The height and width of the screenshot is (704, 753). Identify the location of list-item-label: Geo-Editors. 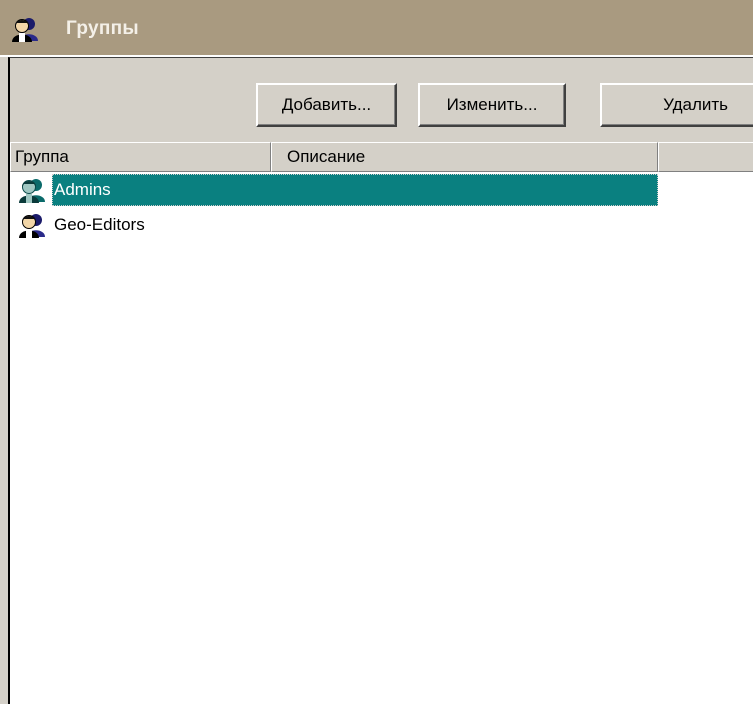
(99, 224).